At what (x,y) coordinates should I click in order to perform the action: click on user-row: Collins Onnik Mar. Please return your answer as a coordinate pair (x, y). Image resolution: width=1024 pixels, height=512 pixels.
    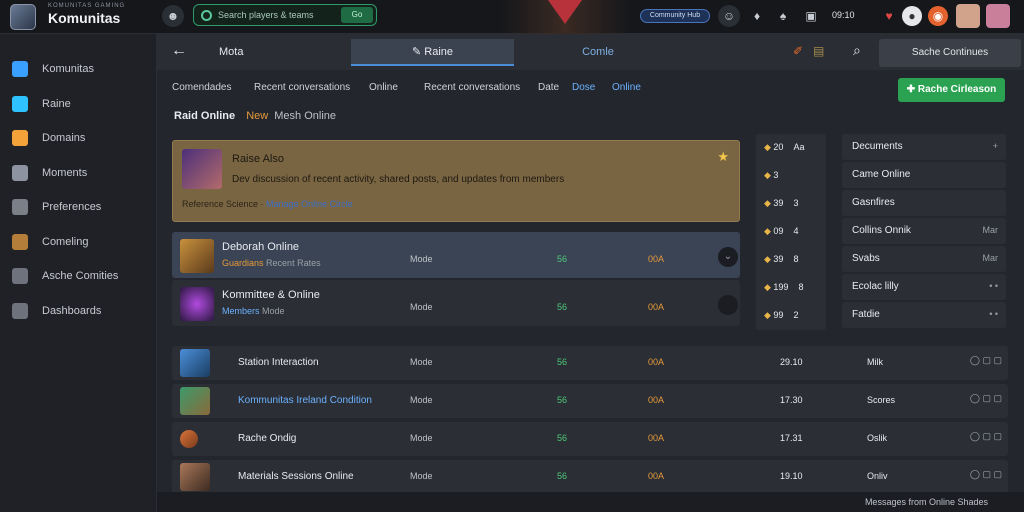
    Looking at the image, I should click on (924, 231).